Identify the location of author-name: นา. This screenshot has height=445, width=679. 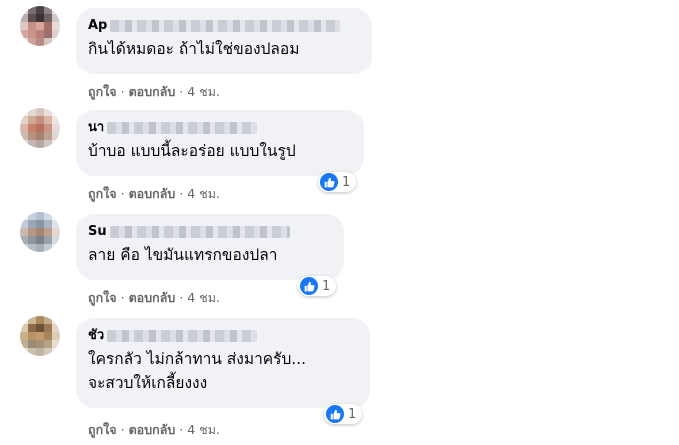
(96, 127).